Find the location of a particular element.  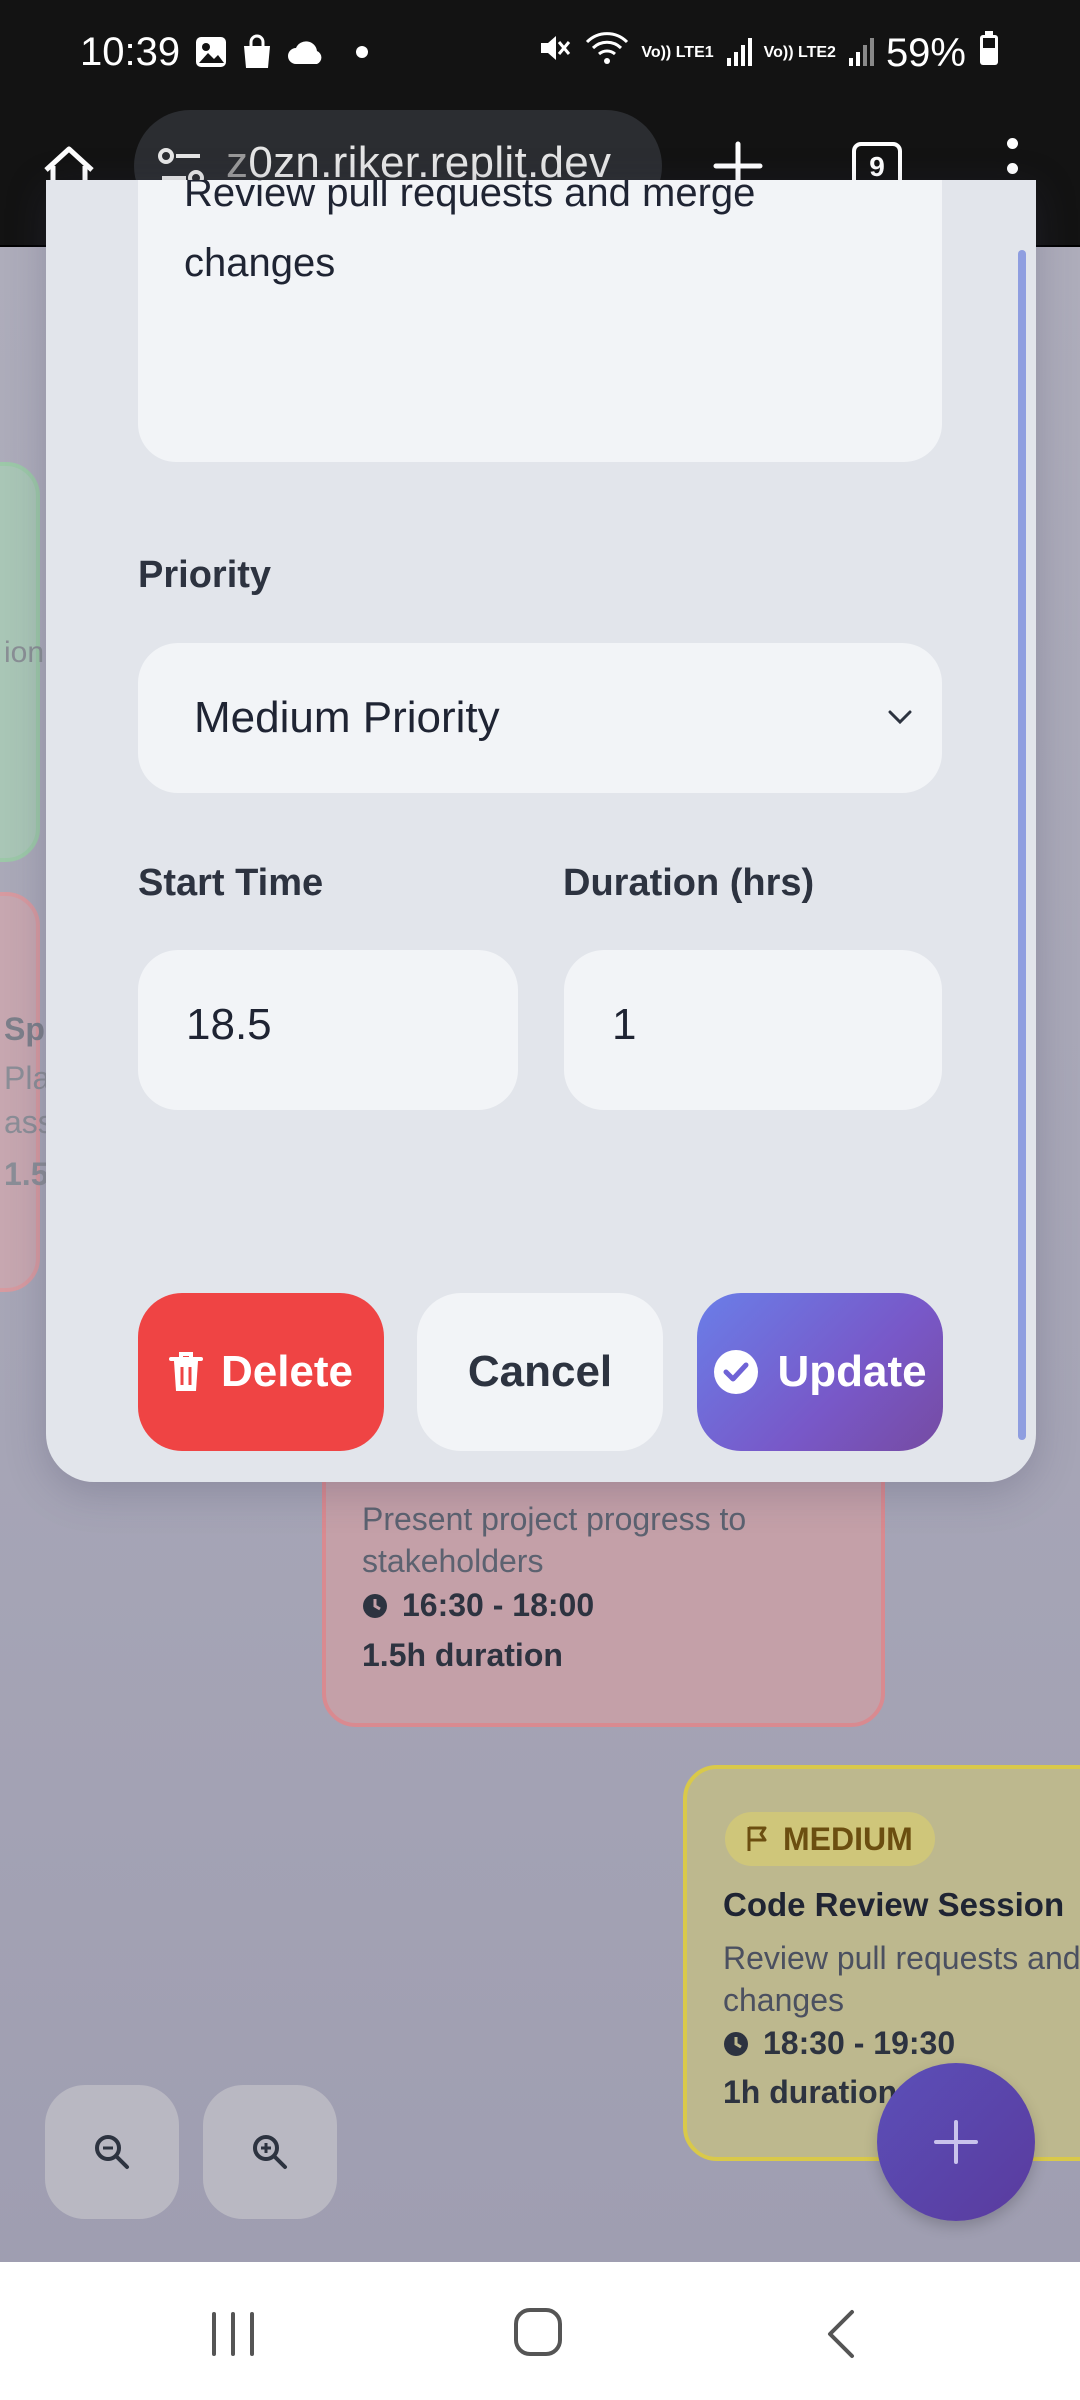

battery-percent: 59% is located at coordinates (925, 52).